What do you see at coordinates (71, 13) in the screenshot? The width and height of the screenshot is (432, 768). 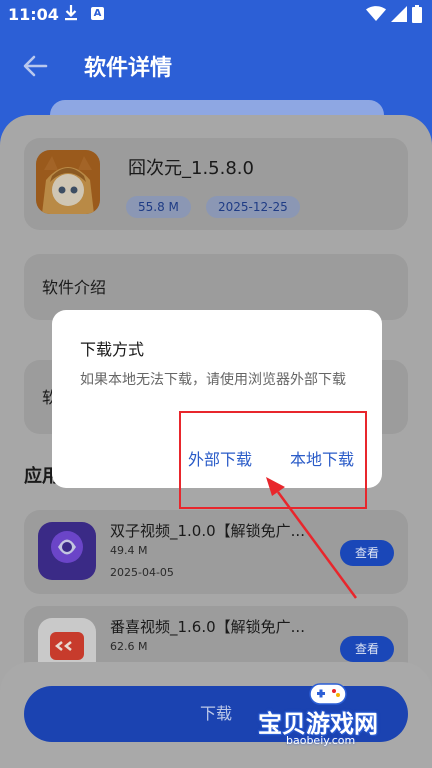 I see `download-icon` at bounding box center [71, 13].